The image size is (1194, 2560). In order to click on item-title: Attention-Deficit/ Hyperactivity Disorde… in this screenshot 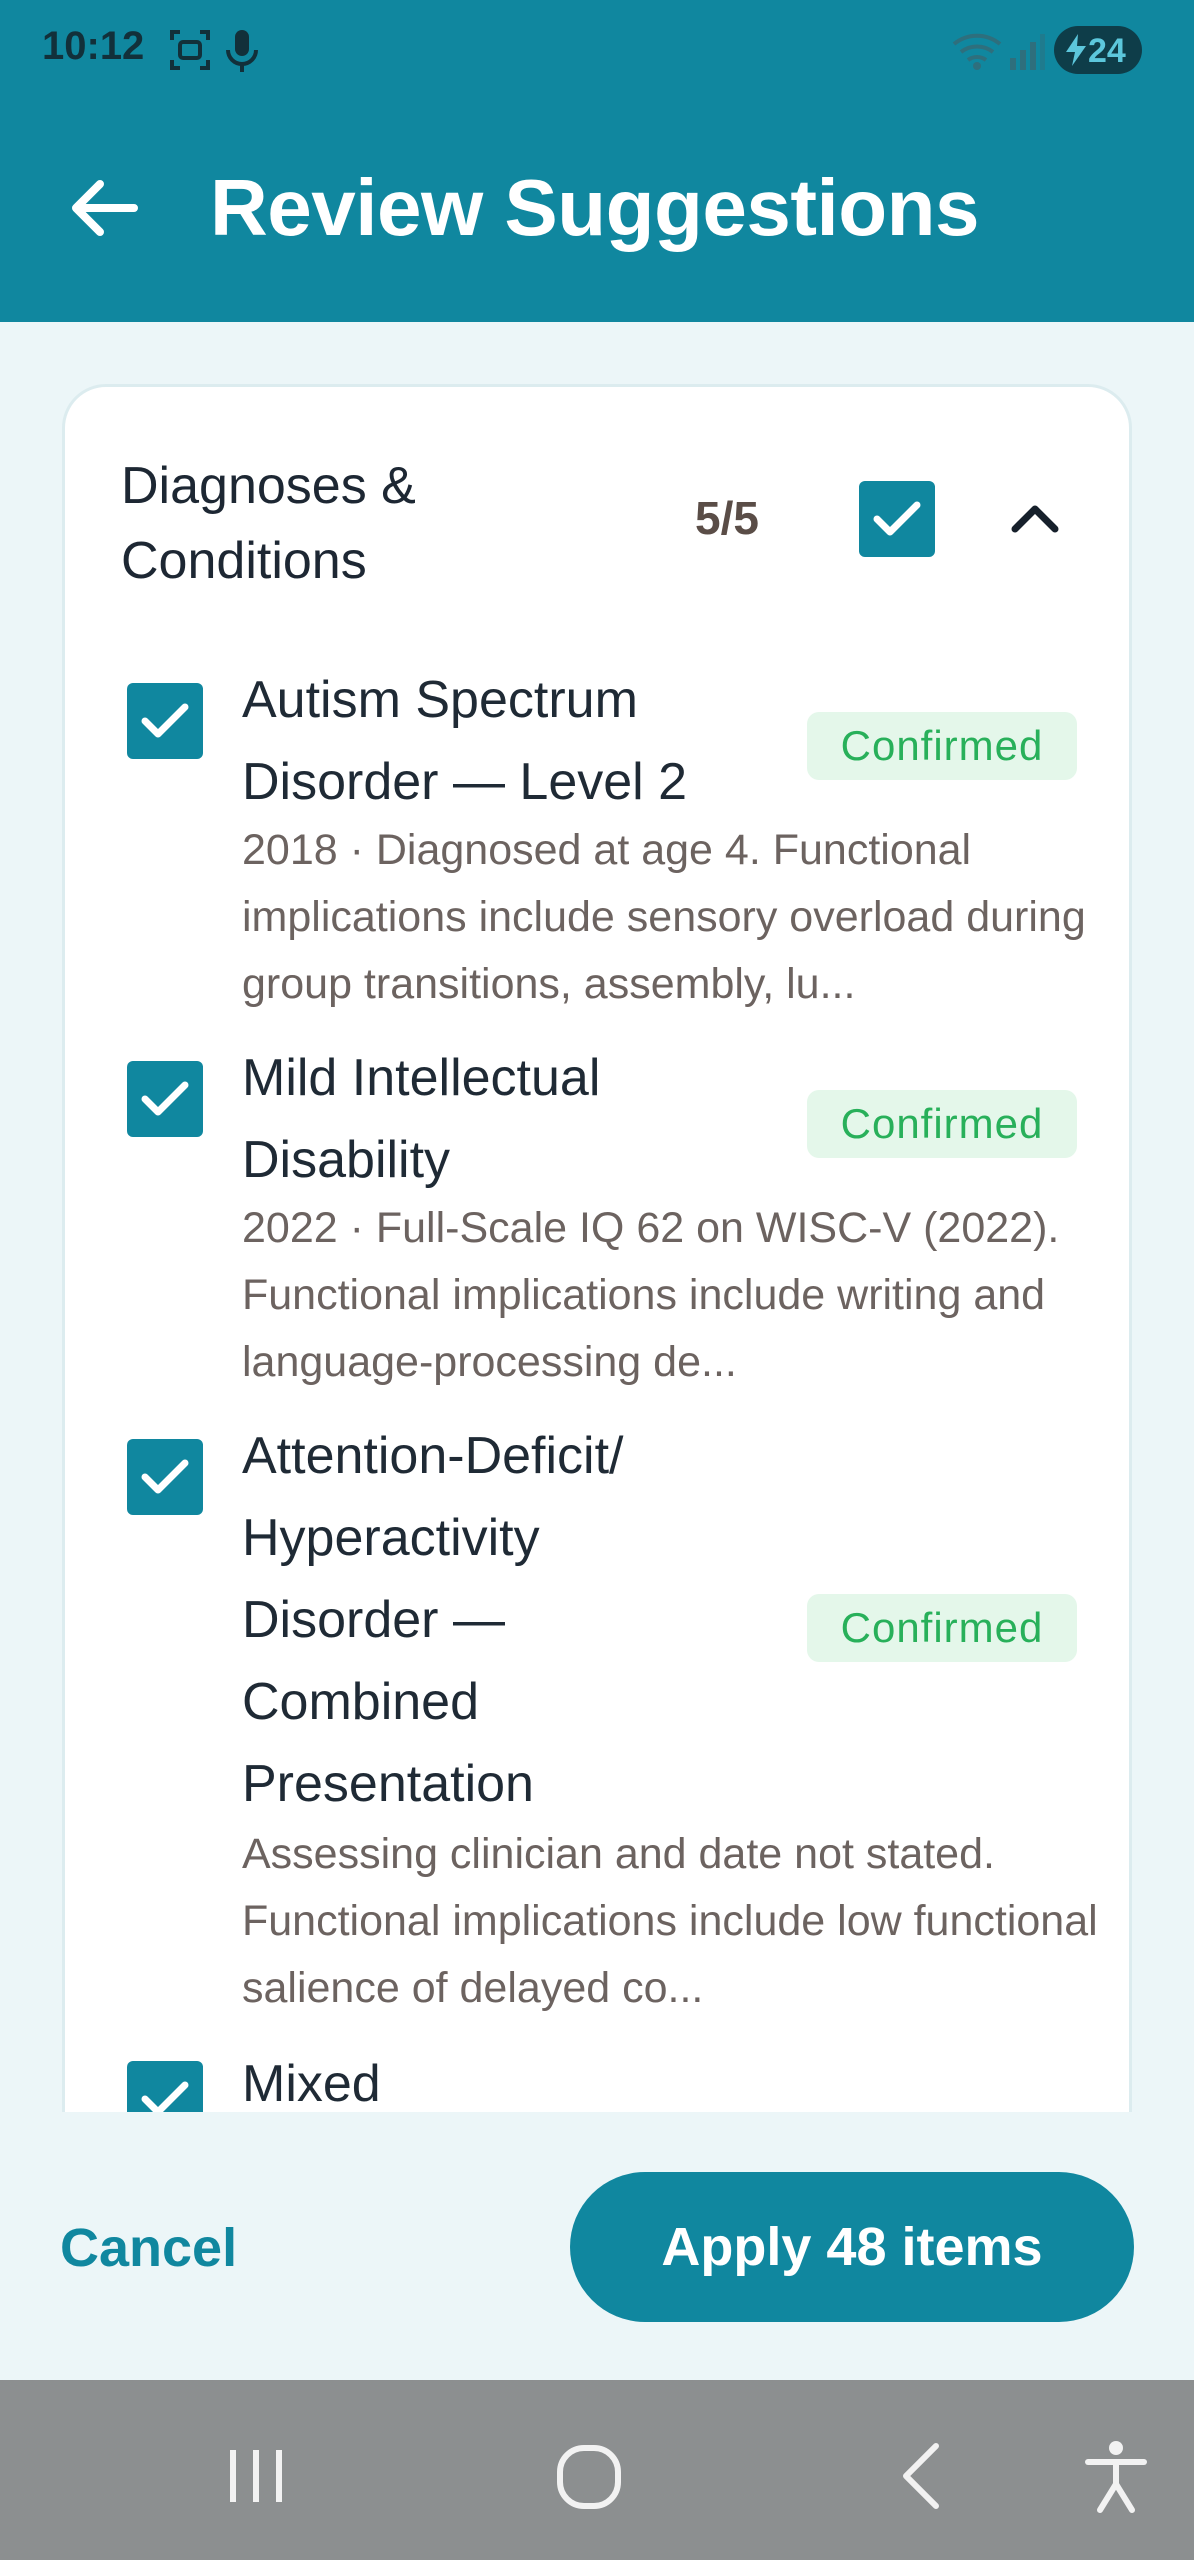, I will do `click(433, 1620)`.